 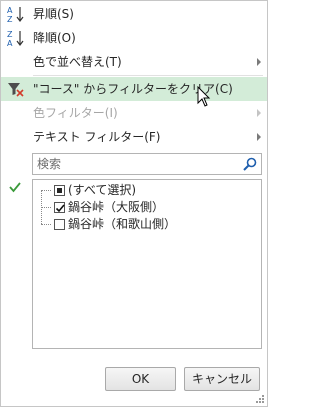 What do you see at coordinates (222, 379) in the screenshot?
I see `cancel-button: キャンセル` at bounding box center [222, 379].